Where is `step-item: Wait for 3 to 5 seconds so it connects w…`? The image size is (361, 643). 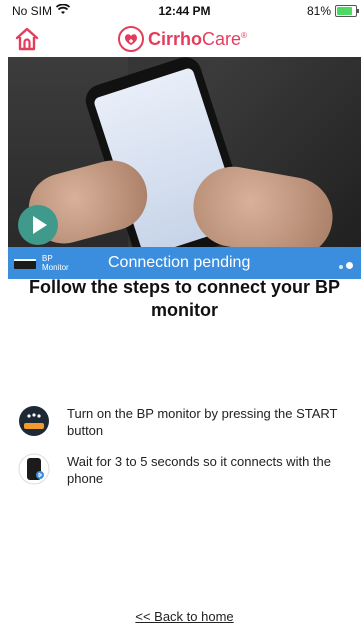
step-item: Wait for 3 to 5 seconds so it connects w… is located at coordinates (184, 477).